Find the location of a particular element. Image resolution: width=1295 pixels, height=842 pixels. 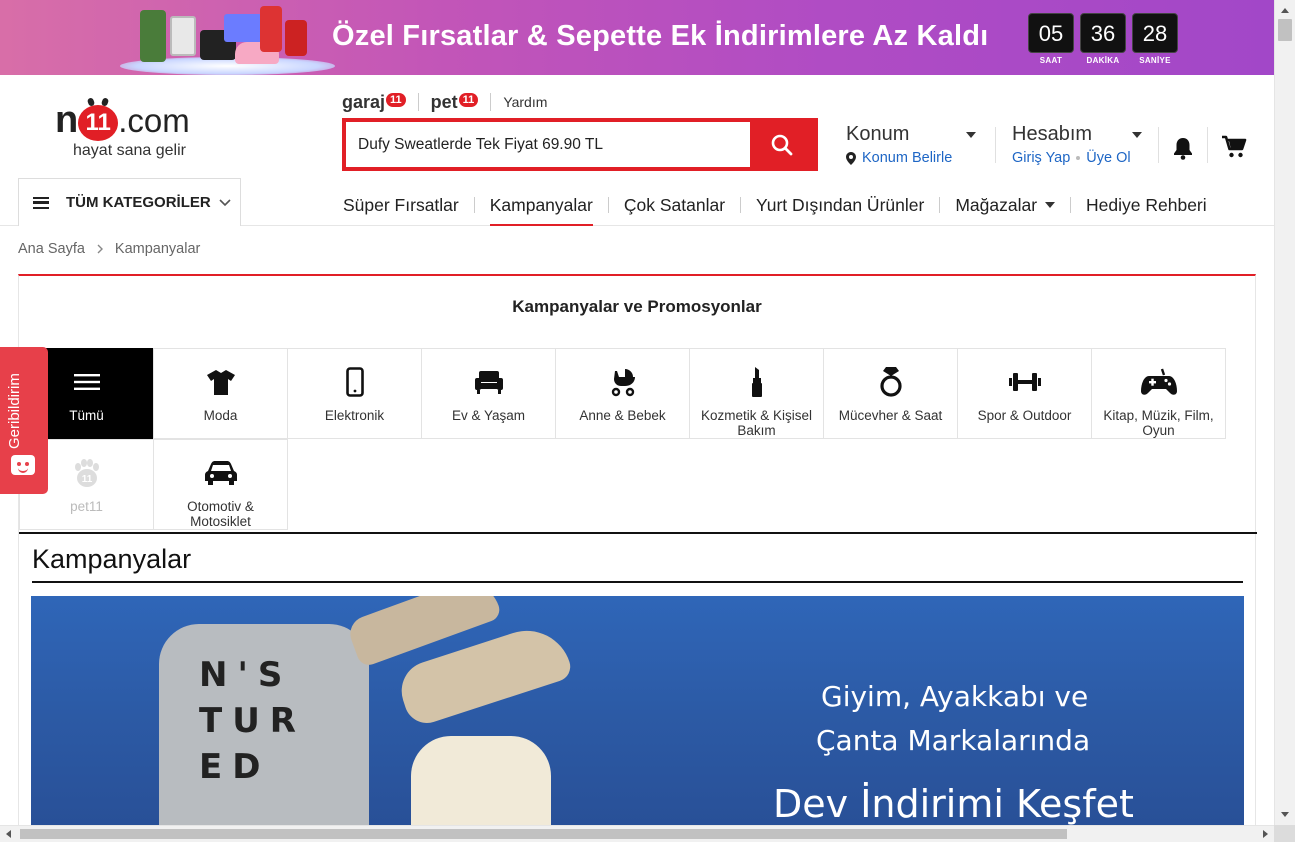

notifications-button is located at coordinates (1183, 150).